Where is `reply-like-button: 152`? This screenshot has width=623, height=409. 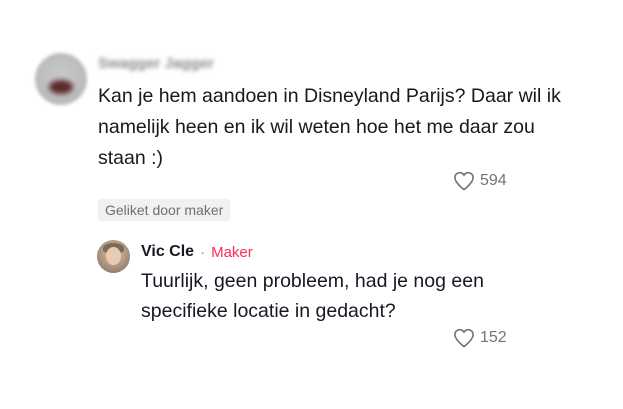
reply-like-button: 152 is located at coordinates (480, 338).